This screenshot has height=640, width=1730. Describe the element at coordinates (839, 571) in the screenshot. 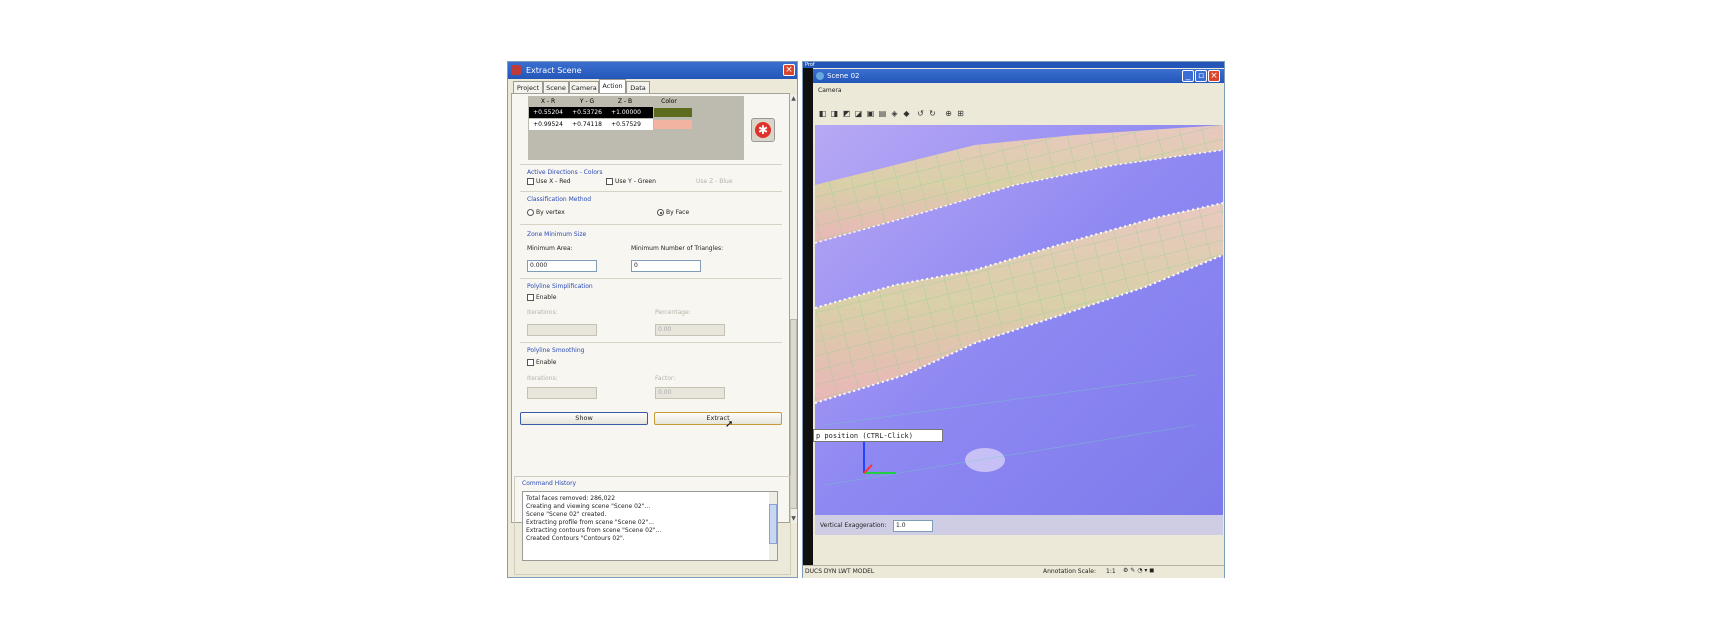

I see `status-left: DUCS DYN LWT MODEL` at that location.